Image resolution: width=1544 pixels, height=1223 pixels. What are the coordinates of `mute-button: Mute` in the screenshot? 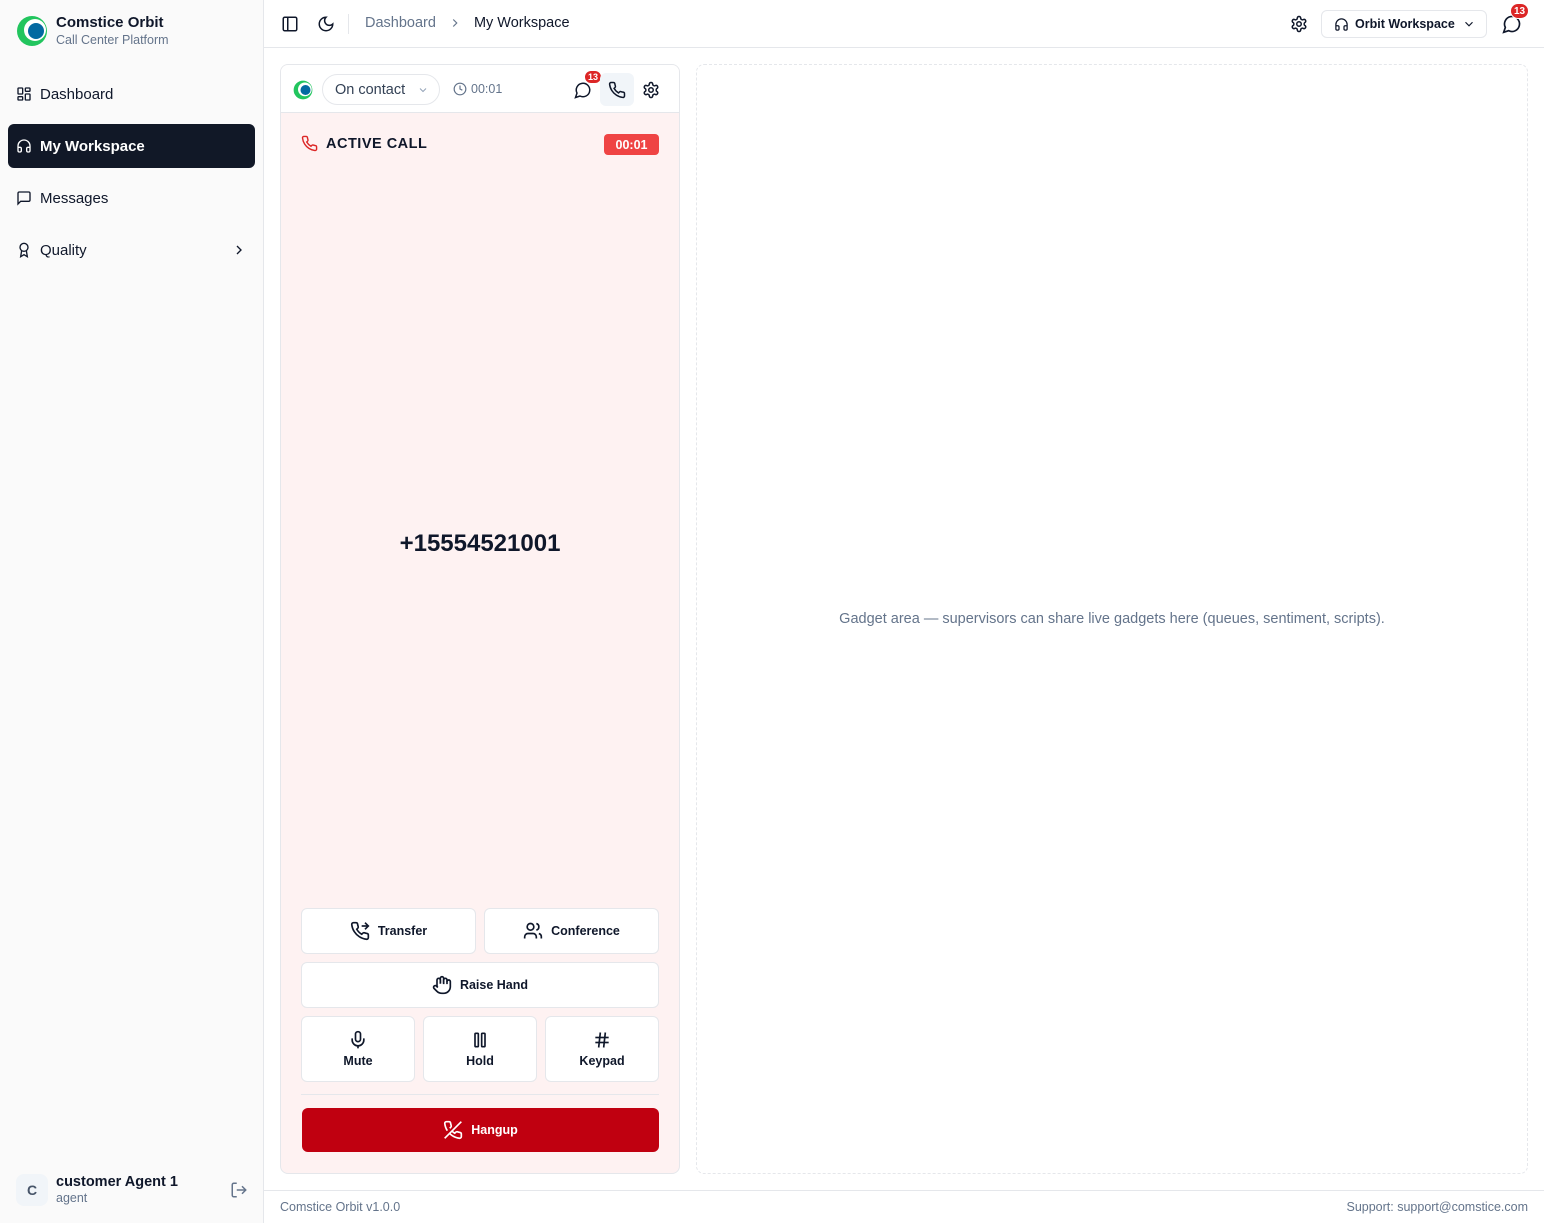 It's located at (358, 1049).